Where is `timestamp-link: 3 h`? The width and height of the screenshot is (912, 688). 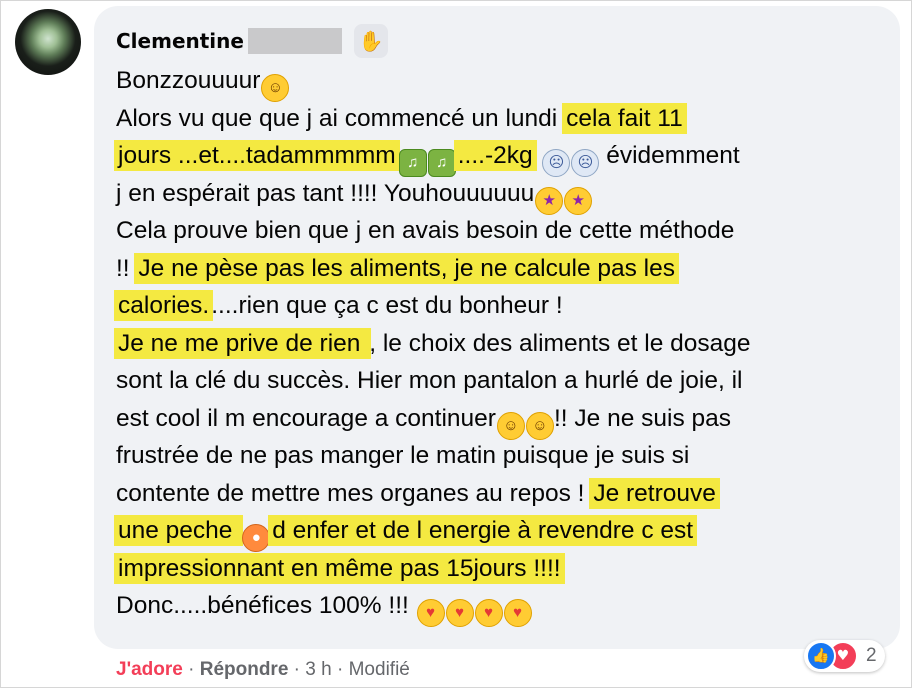 timestamp-link: 3 h is located at coordinates (318, 669).